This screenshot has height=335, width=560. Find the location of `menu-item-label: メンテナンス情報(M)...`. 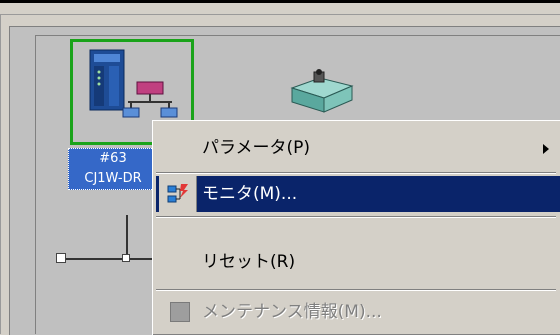

menu-item-label: メンテナンス情報(M)... is located at coordinates (292, 312).